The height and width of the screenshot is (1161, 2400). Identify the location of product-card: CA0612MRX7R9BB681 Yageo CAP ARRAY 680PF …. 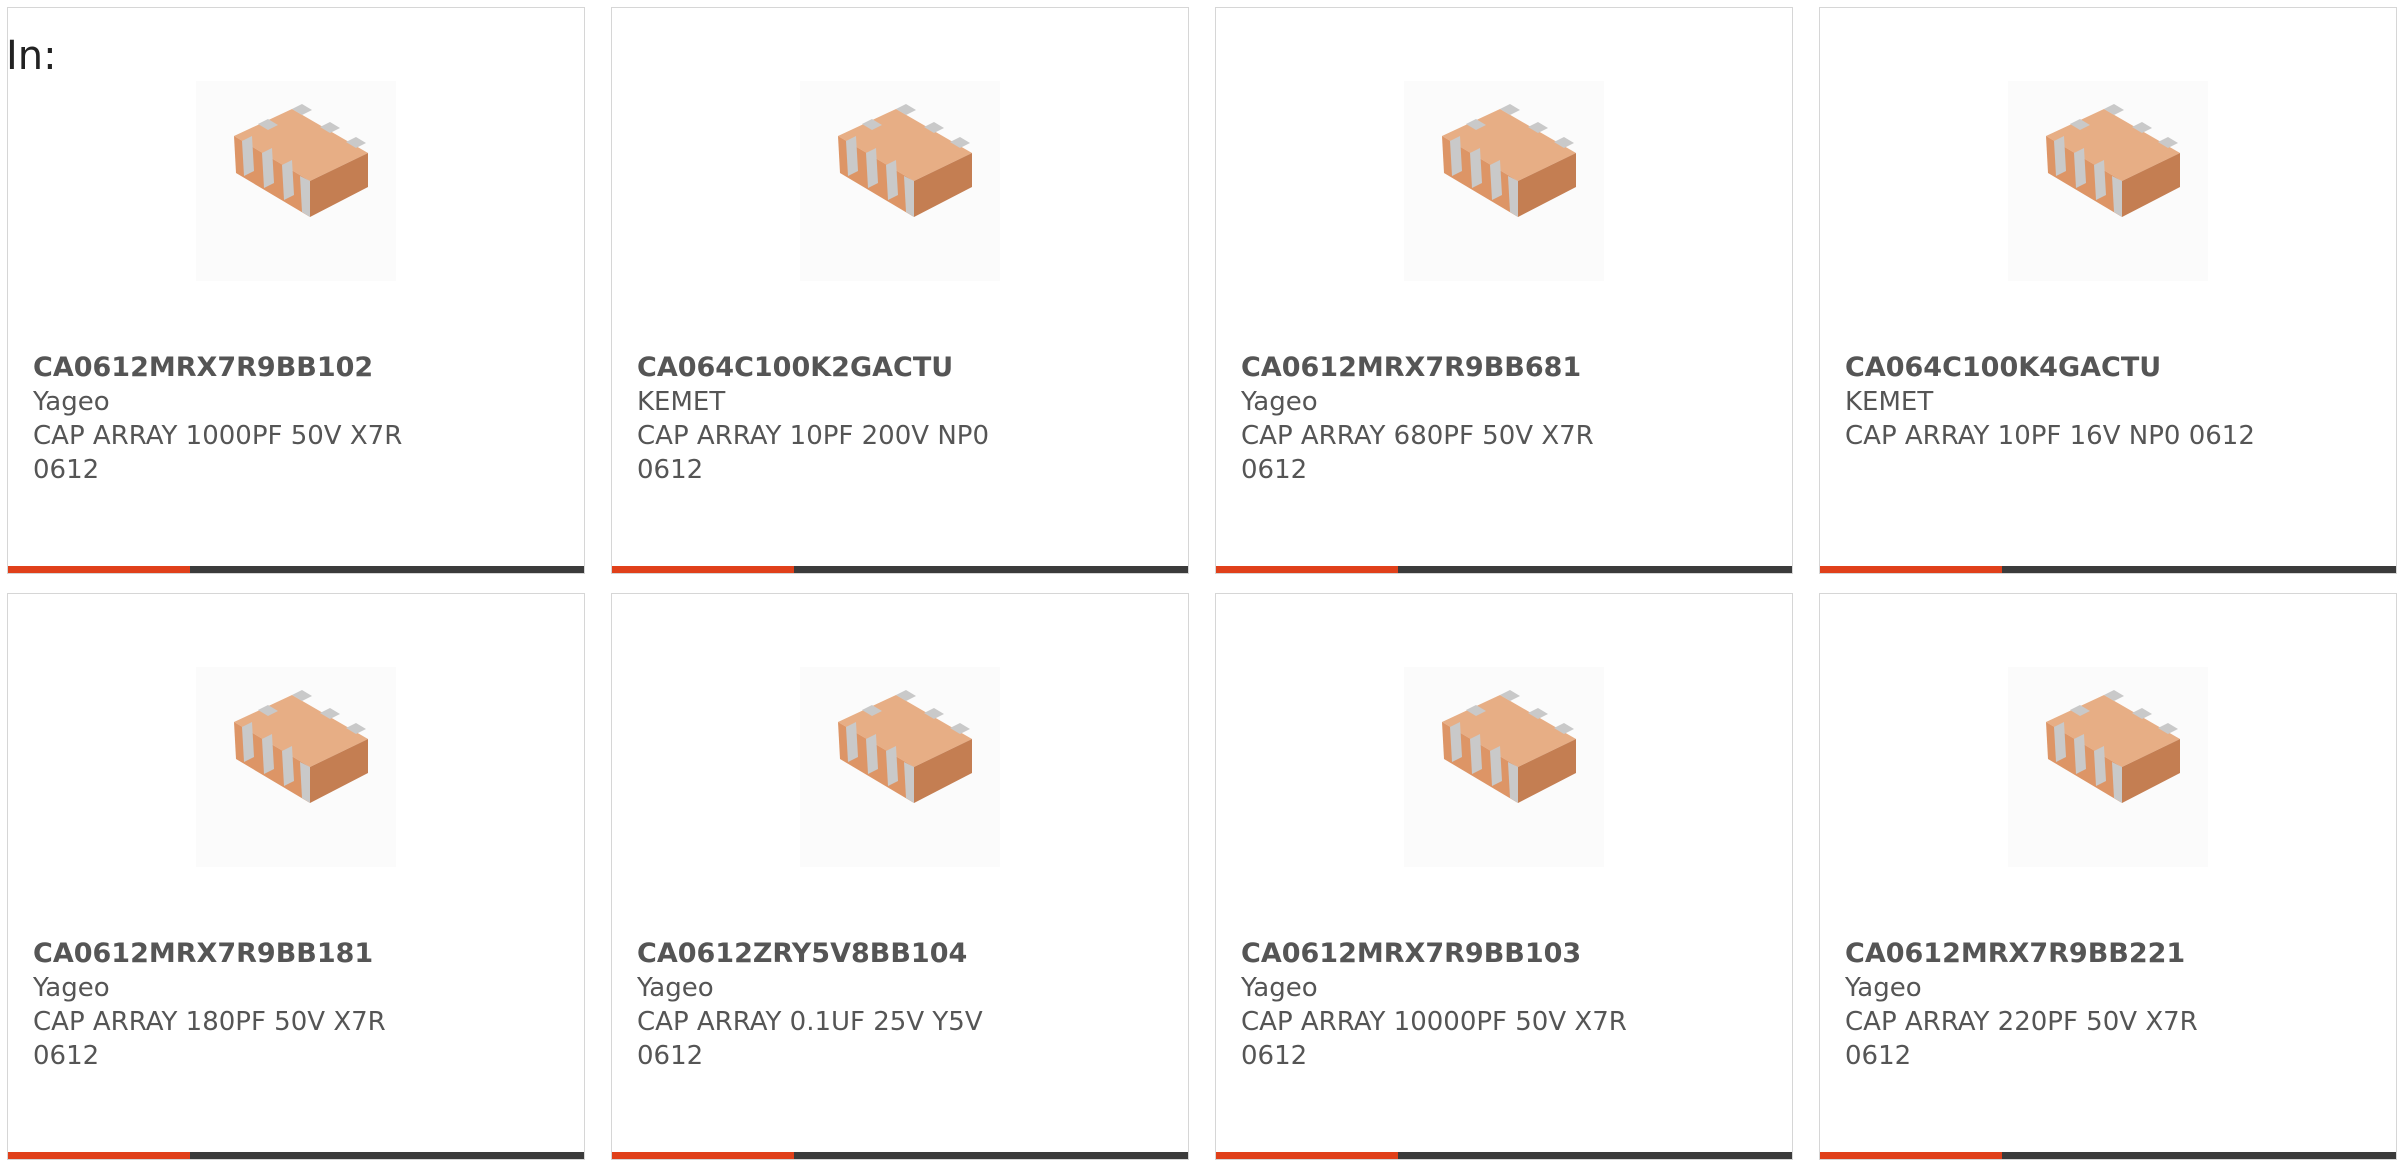
(1504, 290).